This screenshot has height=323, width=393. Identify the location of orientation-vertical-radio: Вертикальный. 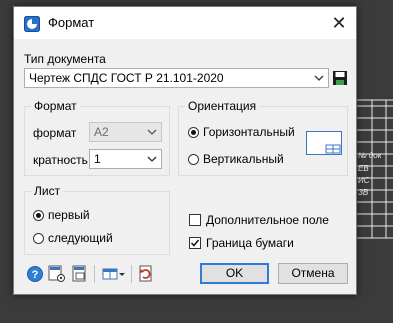
(236, 159).